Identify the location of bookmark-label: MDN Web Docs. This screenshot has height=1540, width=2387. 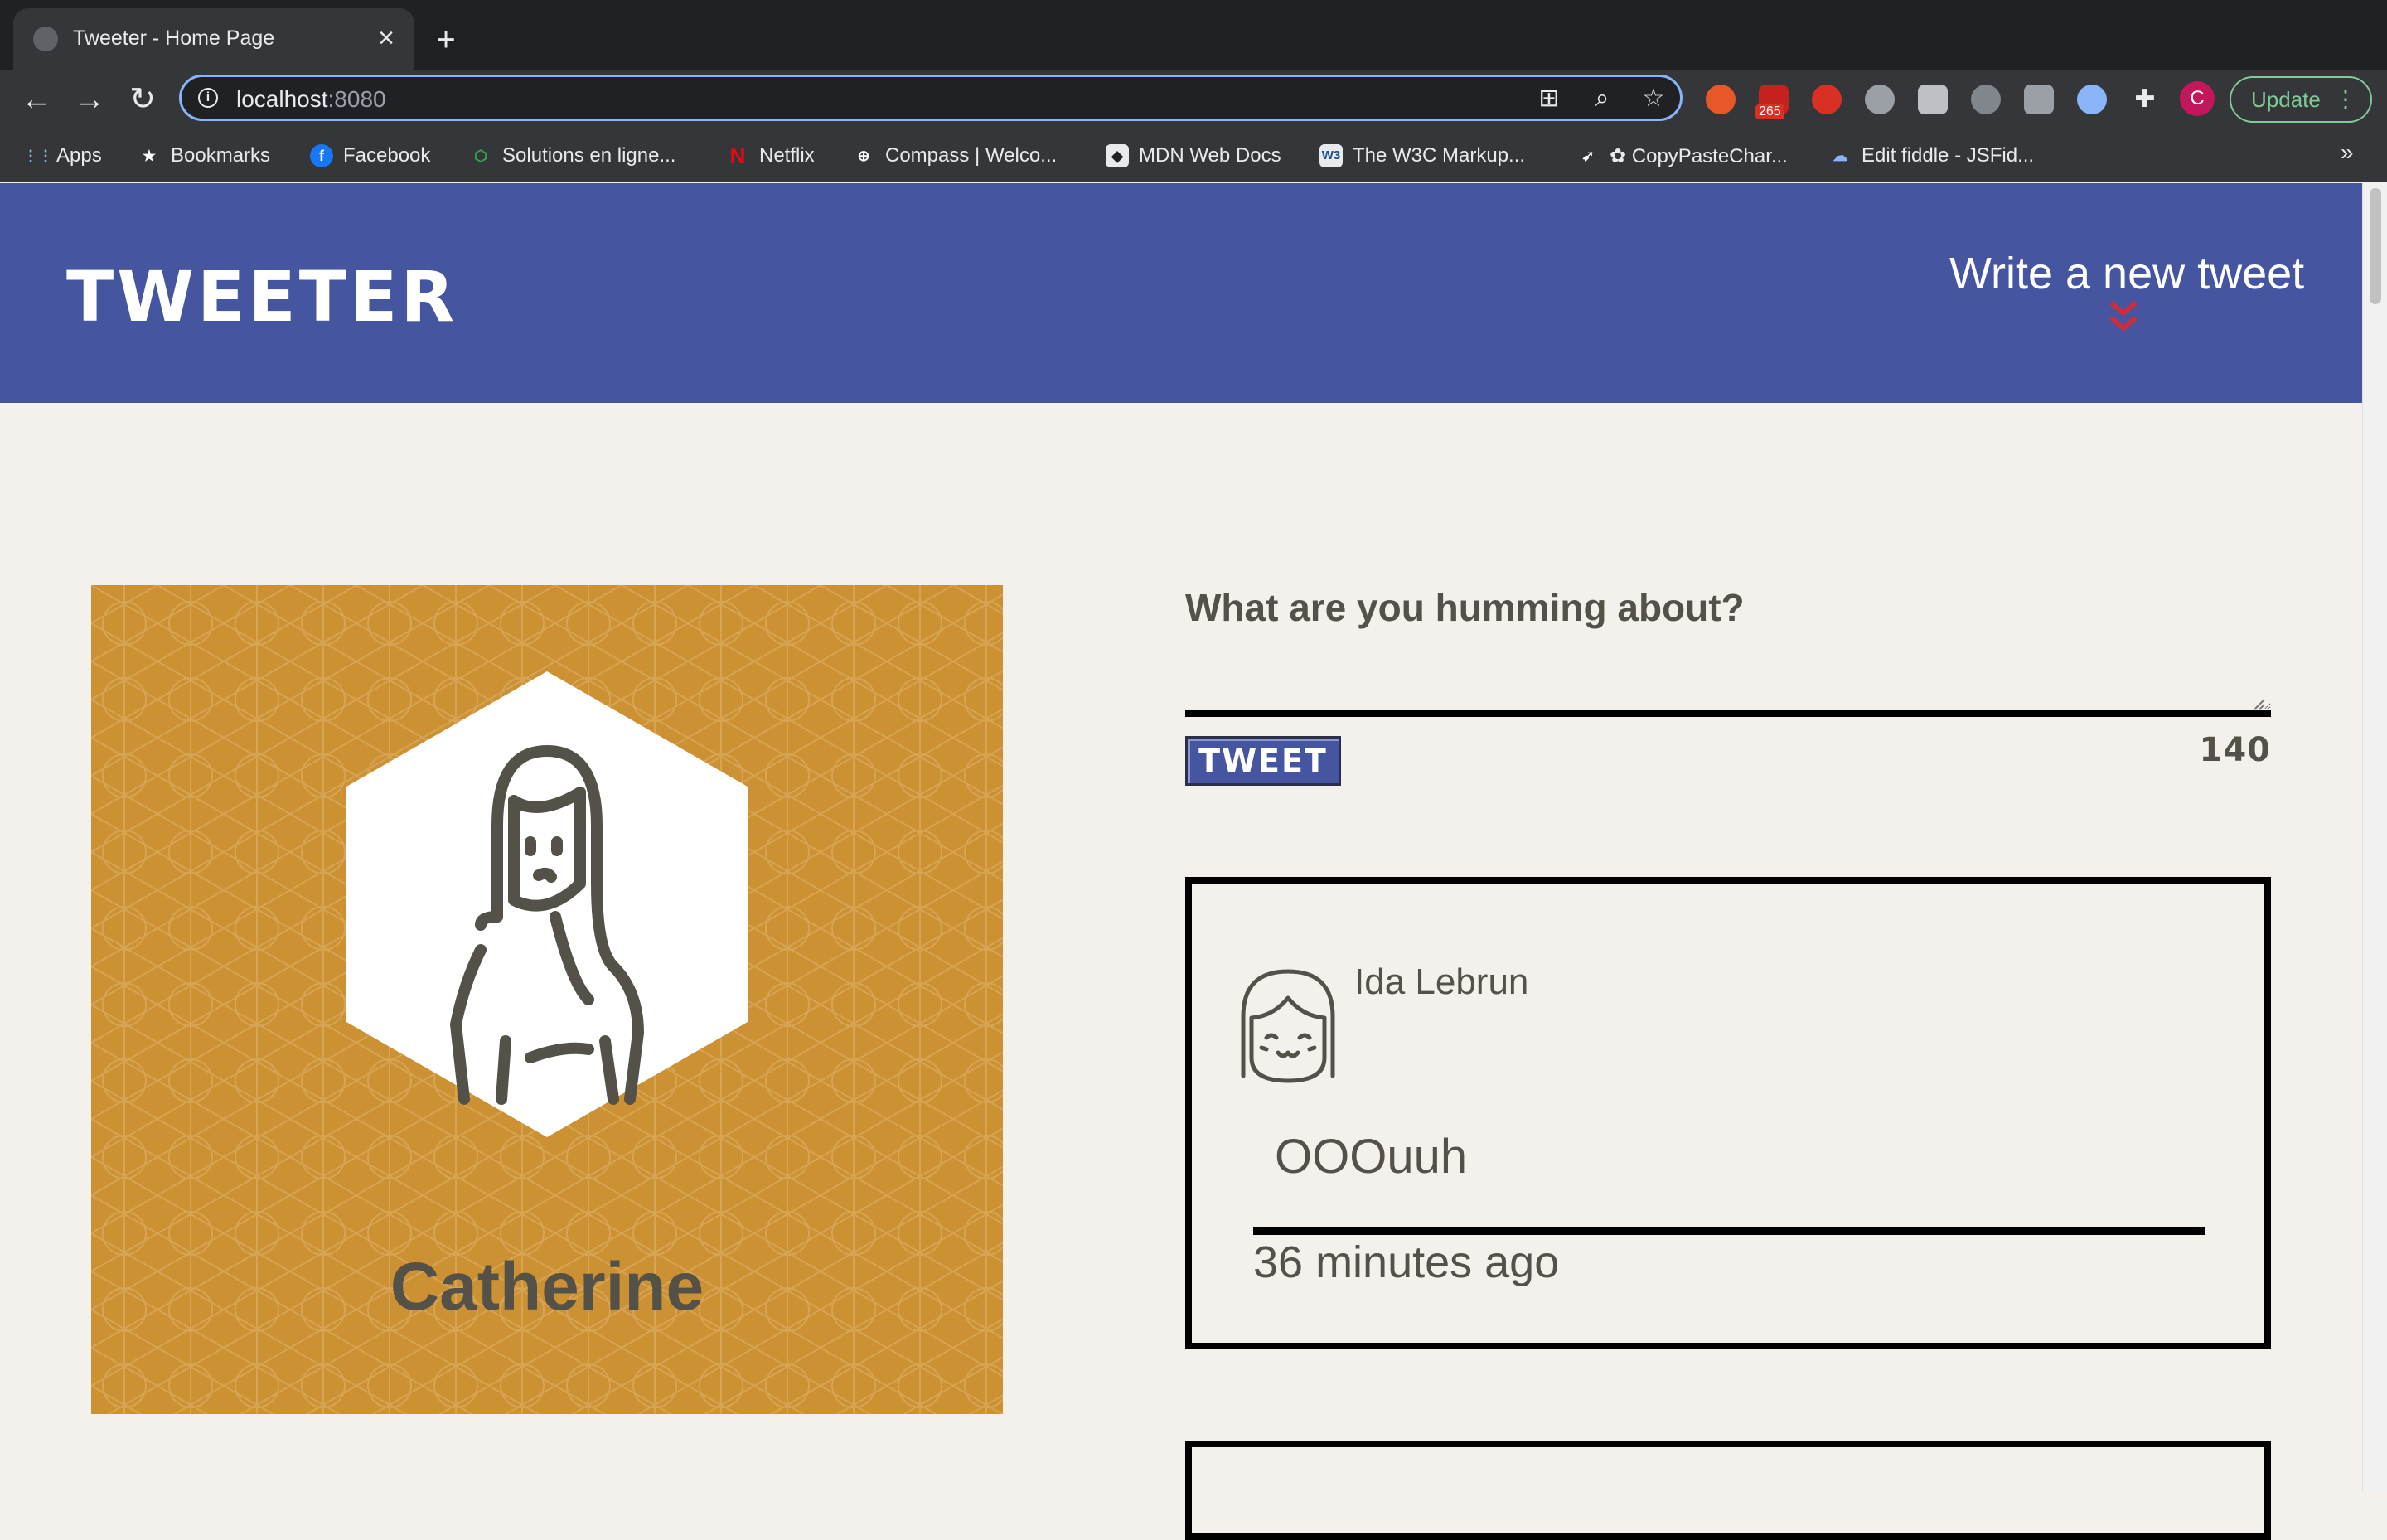
(1210, 155).